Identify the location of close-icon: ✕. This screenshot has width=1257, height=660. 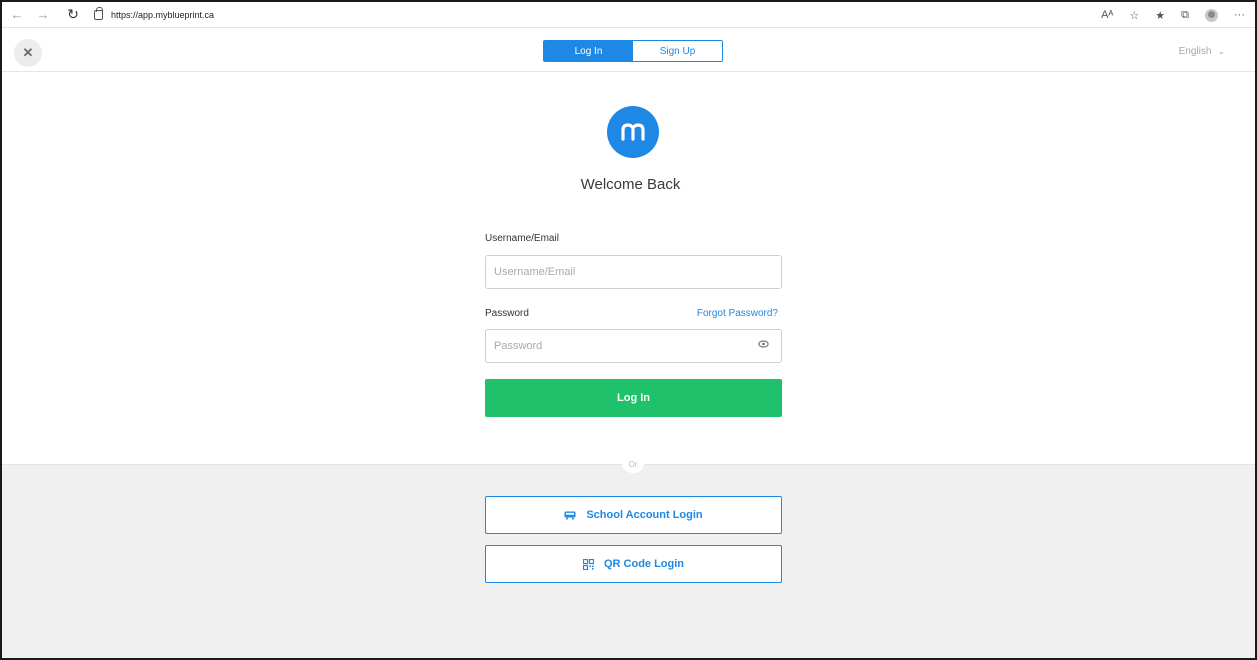
(28, 52).